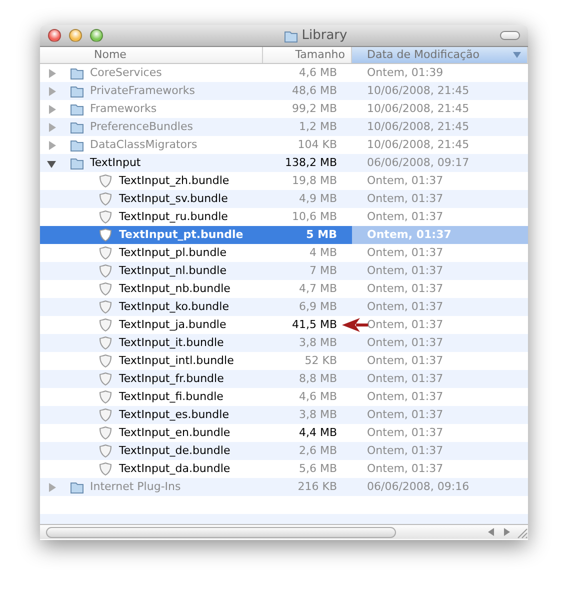  What do you see at coordinates (284, 199) in the screenshot?
I see `file-row: TextInput_sv.bundle 4,9 MB Ontem, 01:37` at bounding box center [284, 199].